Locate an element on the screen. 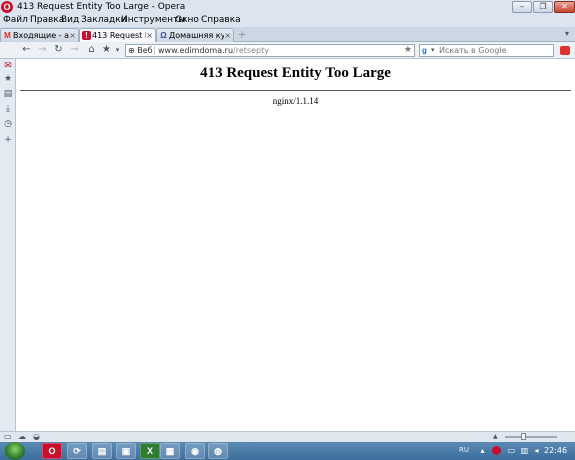  search-engine-chevron-icon: ▾ is located at coordinates (433, 50).